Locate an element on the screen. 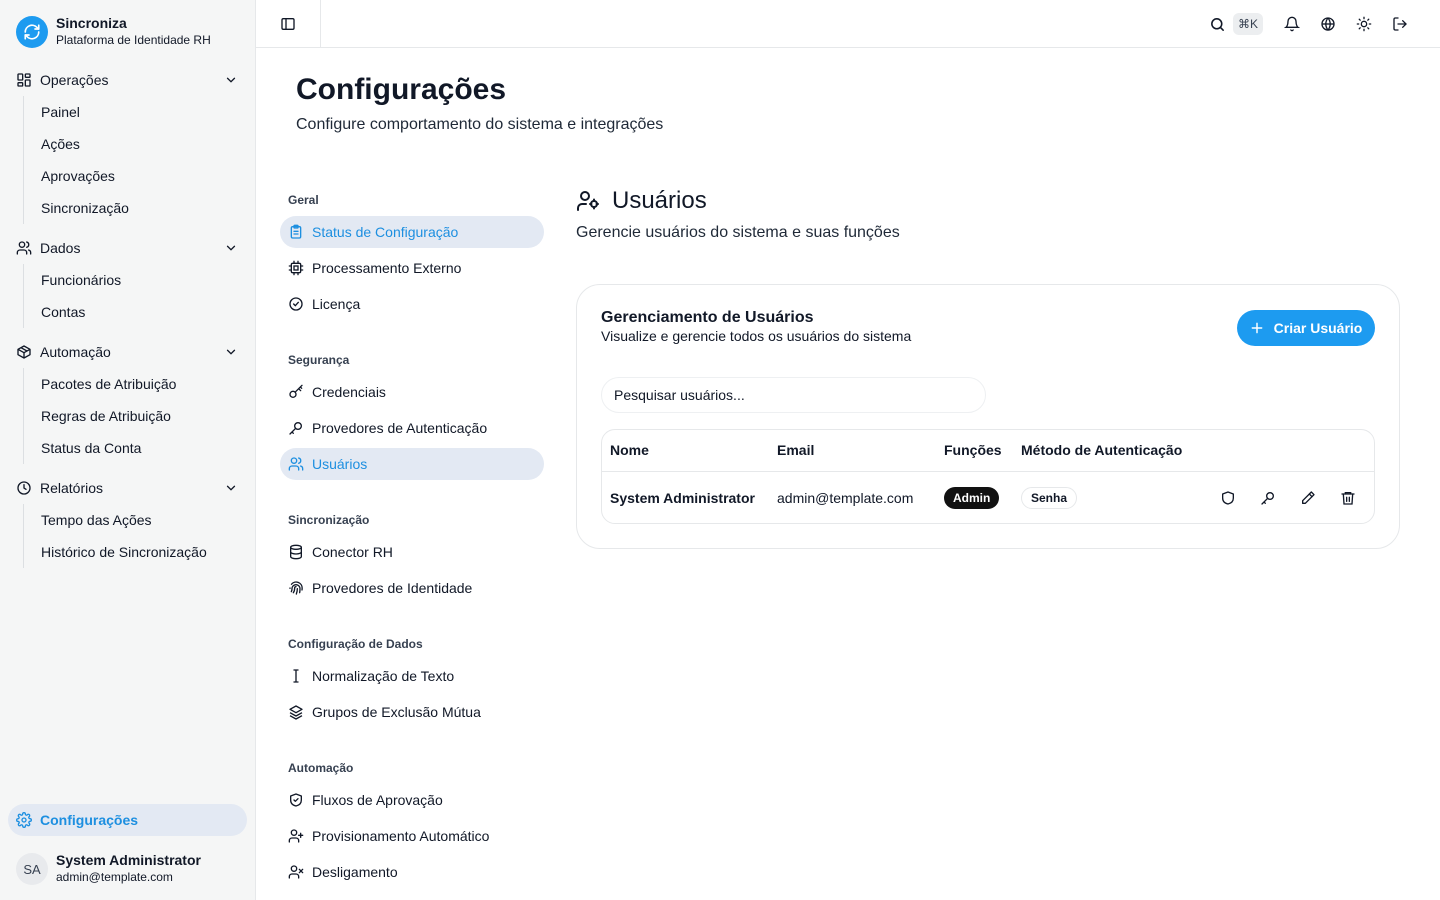 The image size is (1440, 900). sidebar-group-dados: Dados is located at coordinates (128, 248).